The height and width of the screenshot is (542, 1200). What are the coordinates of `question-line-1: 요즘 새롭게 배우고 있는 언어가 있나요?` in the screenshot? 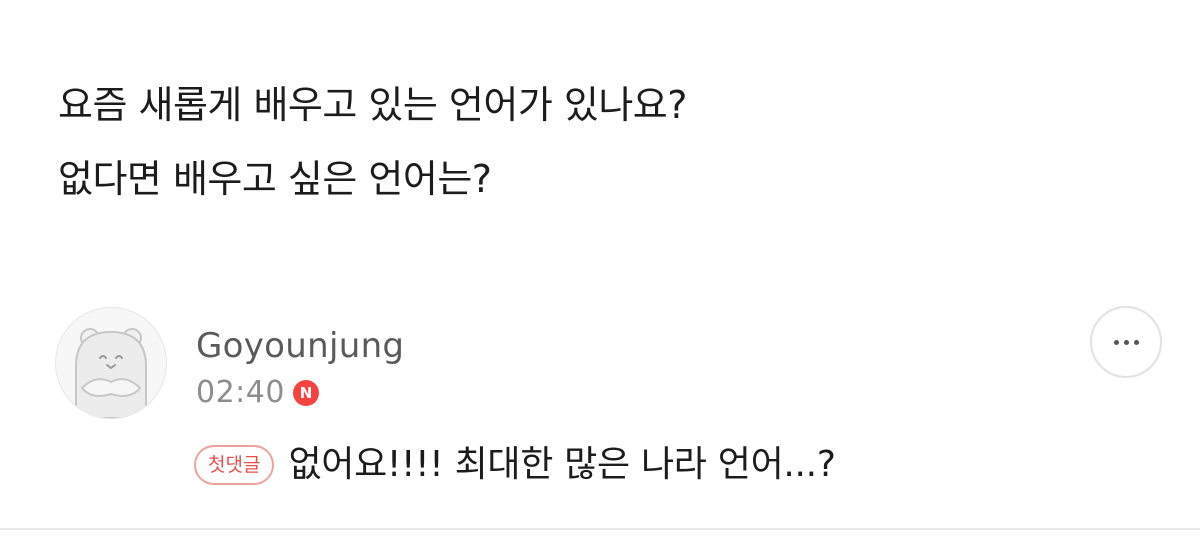 It's located at (372, 105).